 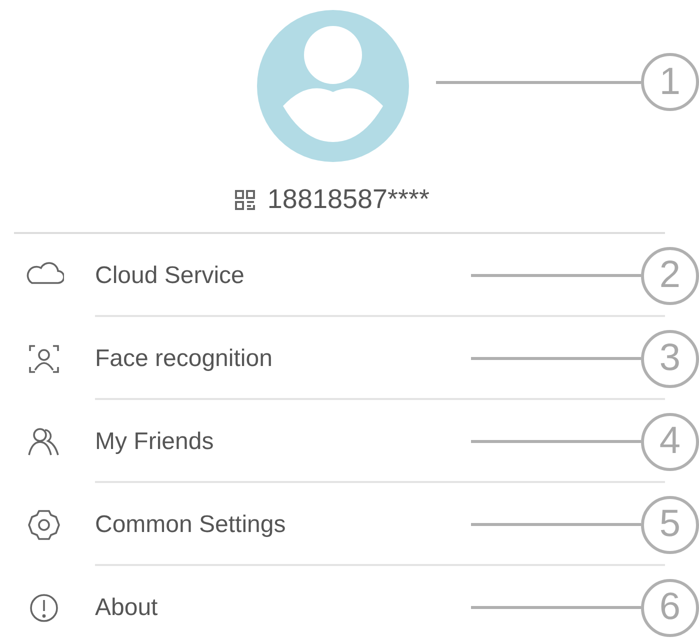 What do you see at coordinates (670, 82) in the screenshot?
I see `callout-number: 1` at bounding box center [670, 82].